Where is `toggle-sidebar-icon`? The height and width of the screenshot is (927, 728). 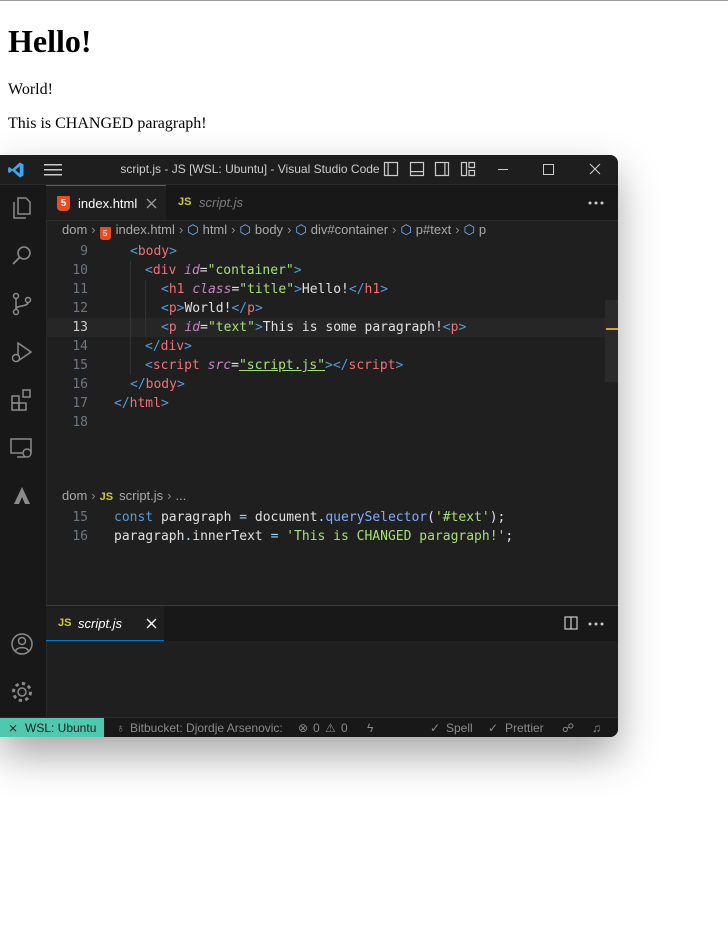
toggle-sidebar-icon is located at coordinates (391, 169).